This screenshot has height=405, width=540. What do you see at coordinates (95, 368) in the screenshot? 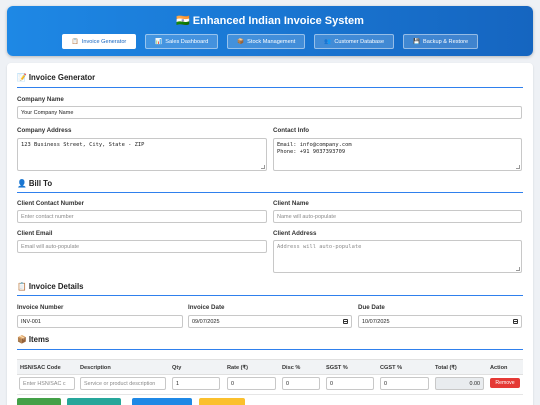
I see `column-header: Description` at bounding box center [95, 368].